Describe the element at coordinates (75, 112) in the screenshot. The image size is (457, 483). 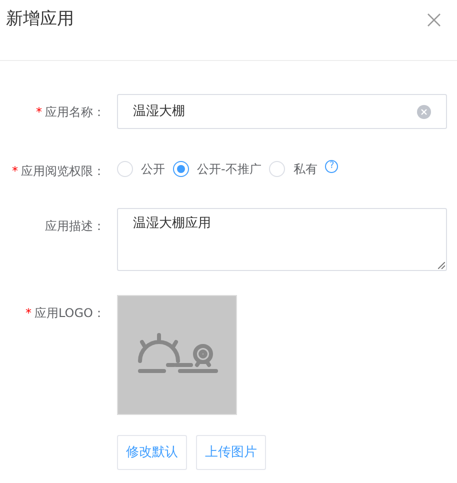
I see `field-label: 应用名称：` at that location.